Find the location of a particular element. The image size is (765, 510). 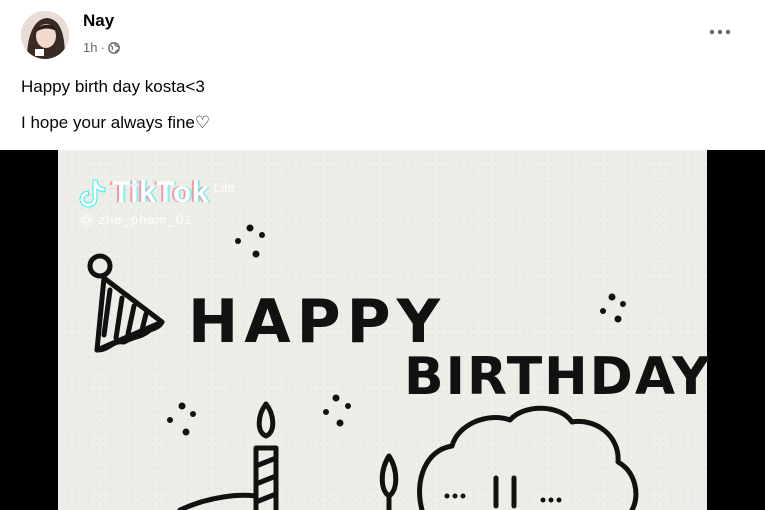

post-header: Nay 1h · is located at coordinates (382, 33).